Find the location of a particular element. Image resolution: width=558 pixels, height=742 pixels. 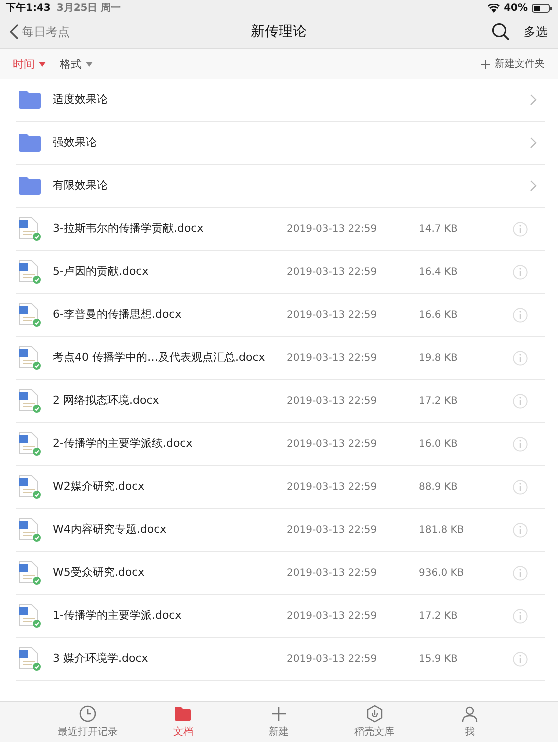

file-size: 19.8 KB is located at coordinates (439, 358).